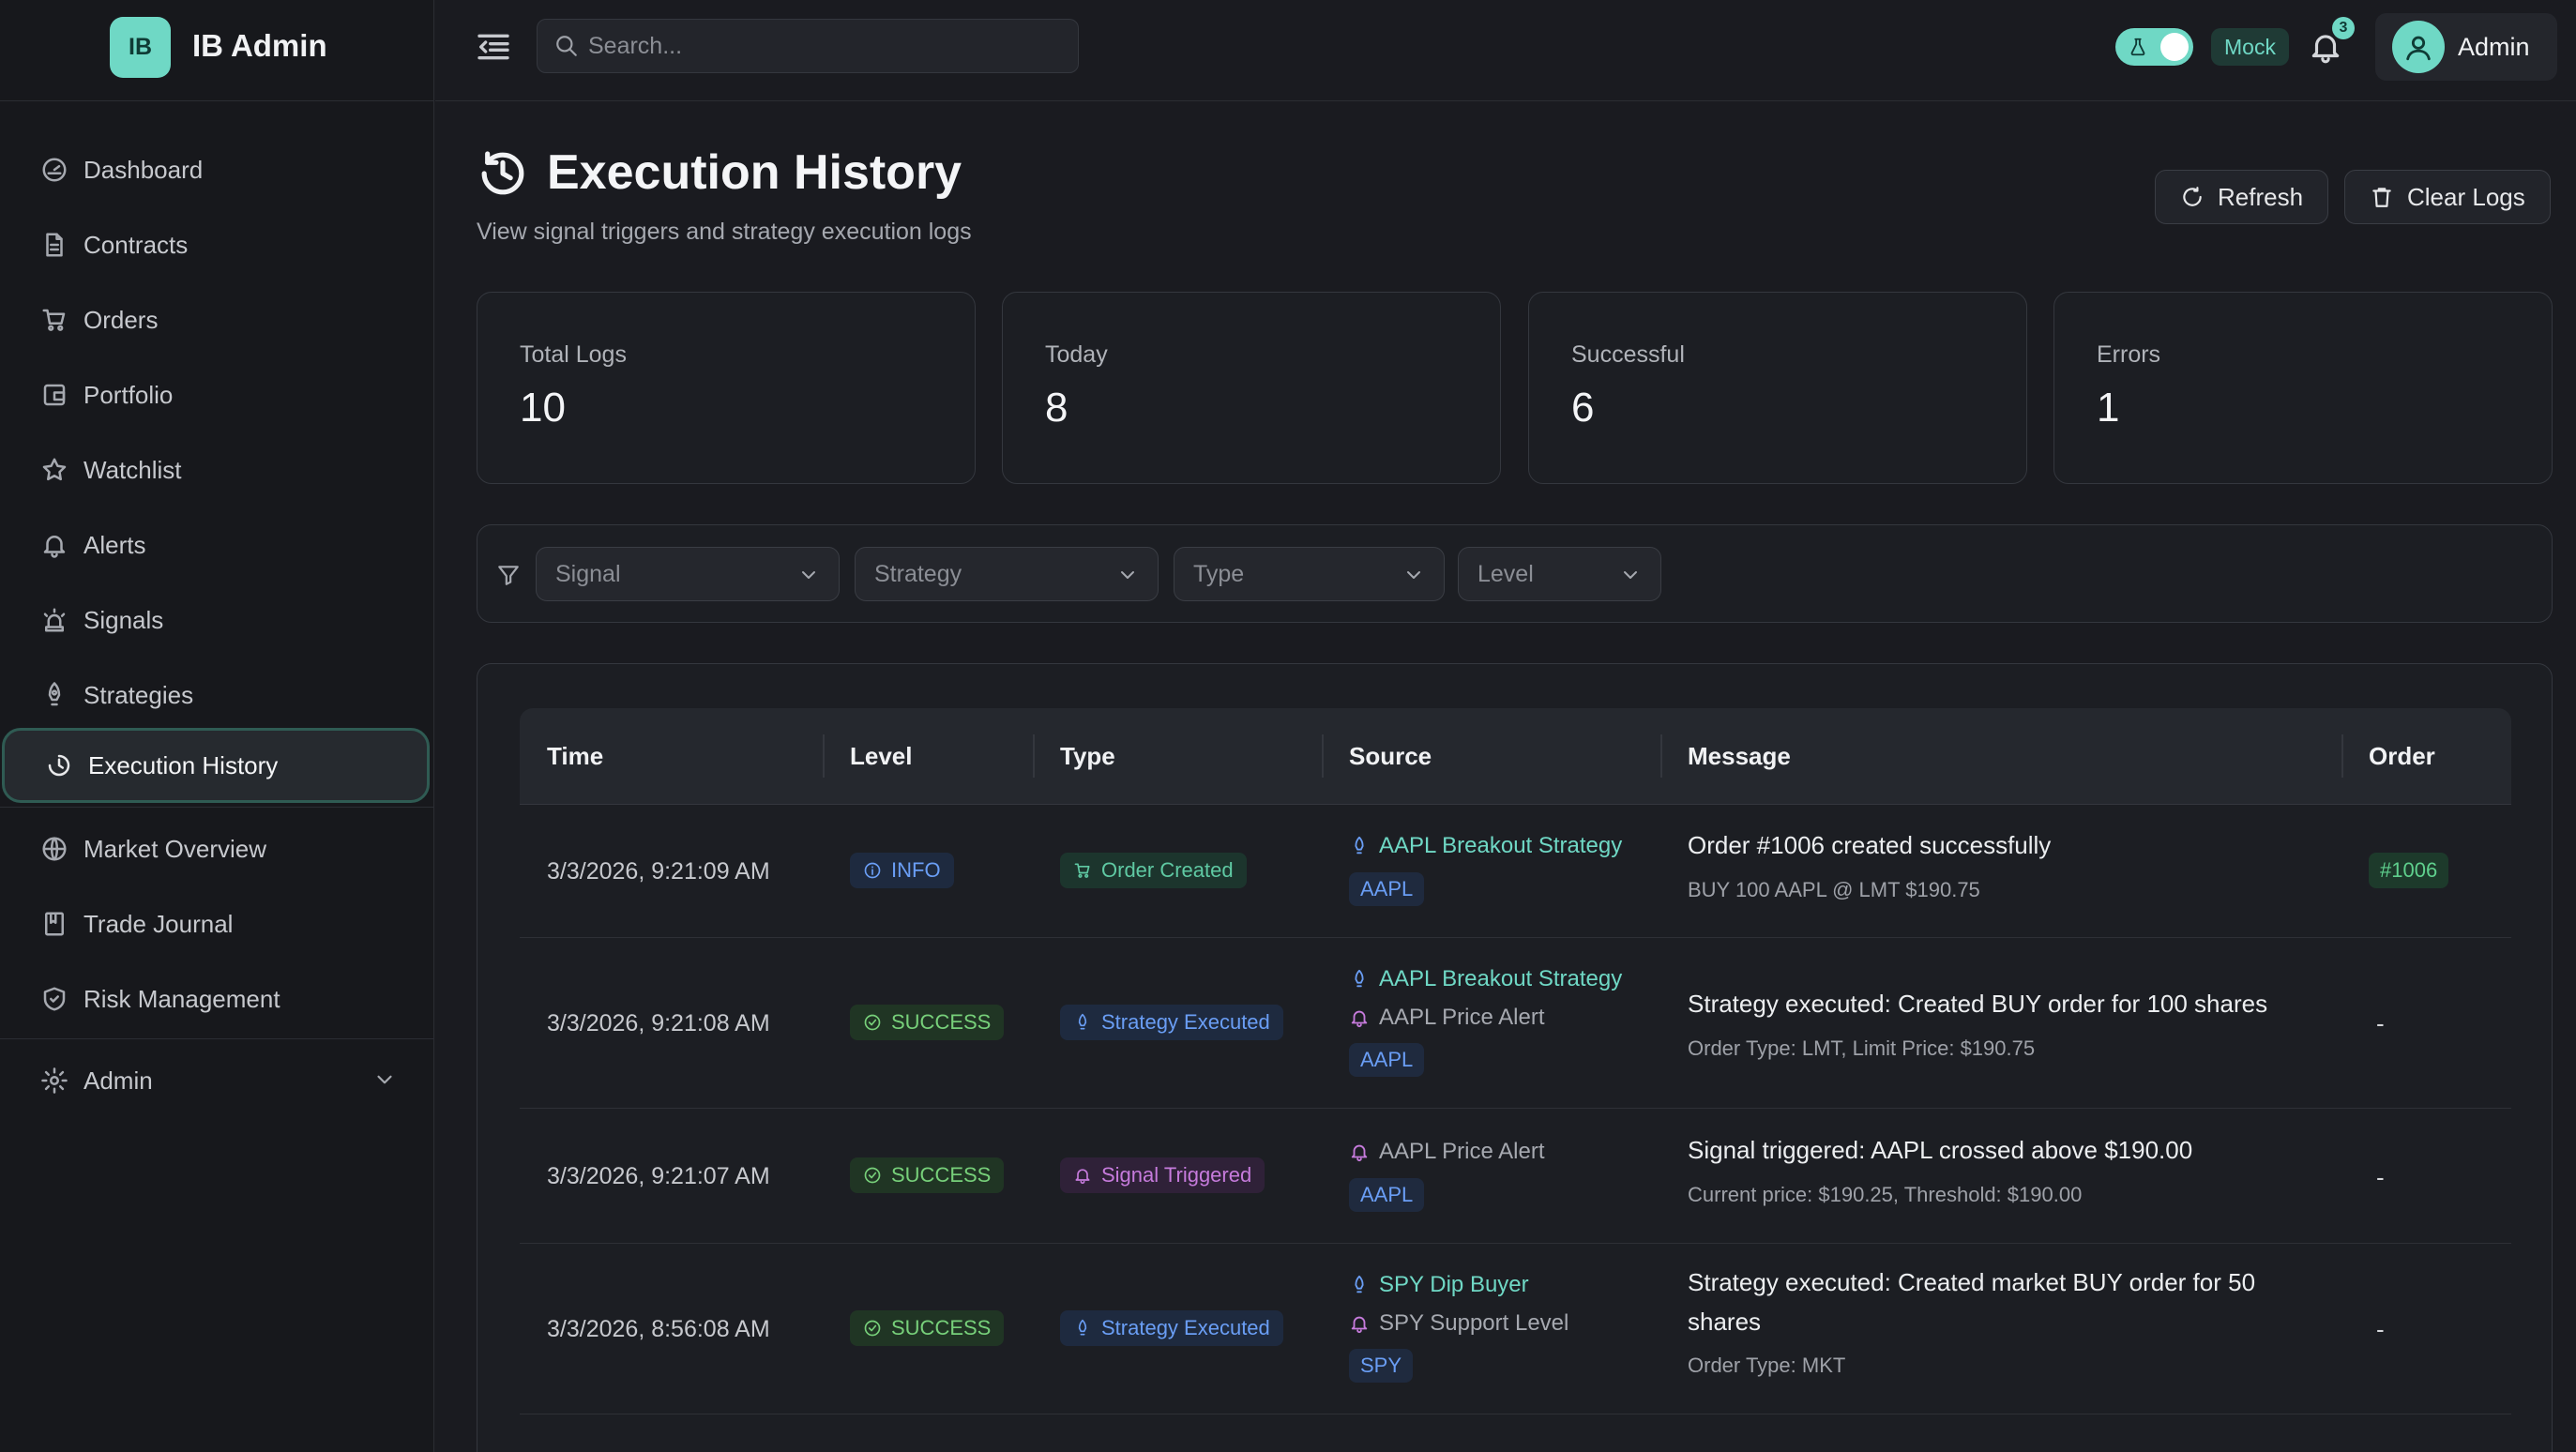 The width and height of the screenshot is (2576, 1452). Describe the element at coordinates (1219, 573) in the screenshot. I see `select-placeholder: Type` at that location.